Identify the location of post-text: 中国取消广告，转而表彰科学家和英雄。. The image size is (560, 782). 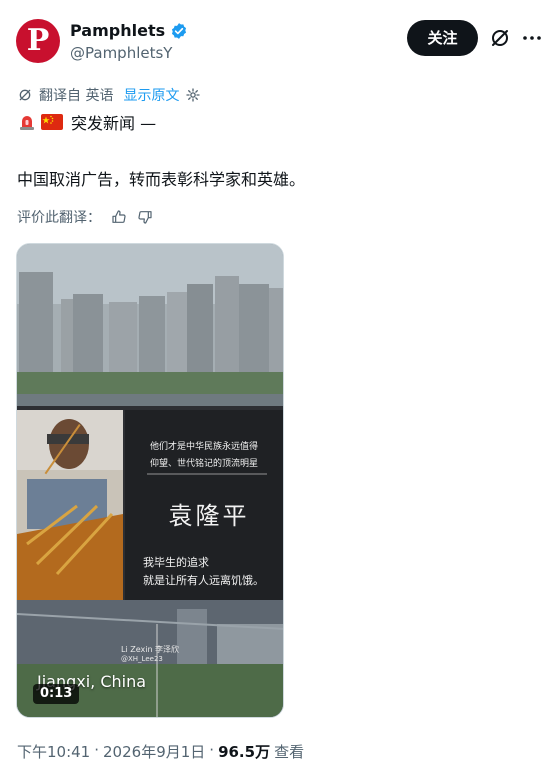
(161, 179).